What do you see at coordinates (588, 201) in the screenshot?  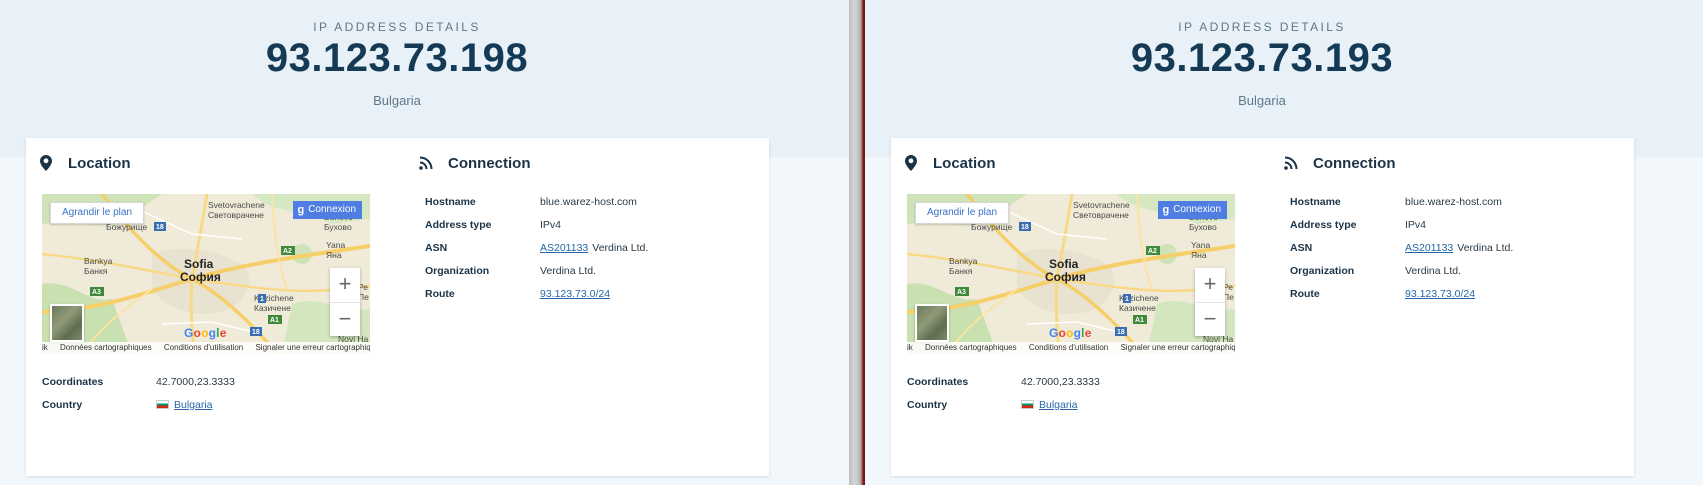 I see `hostname-value: blue.warez-host.com` at bounding box center [588, 201].